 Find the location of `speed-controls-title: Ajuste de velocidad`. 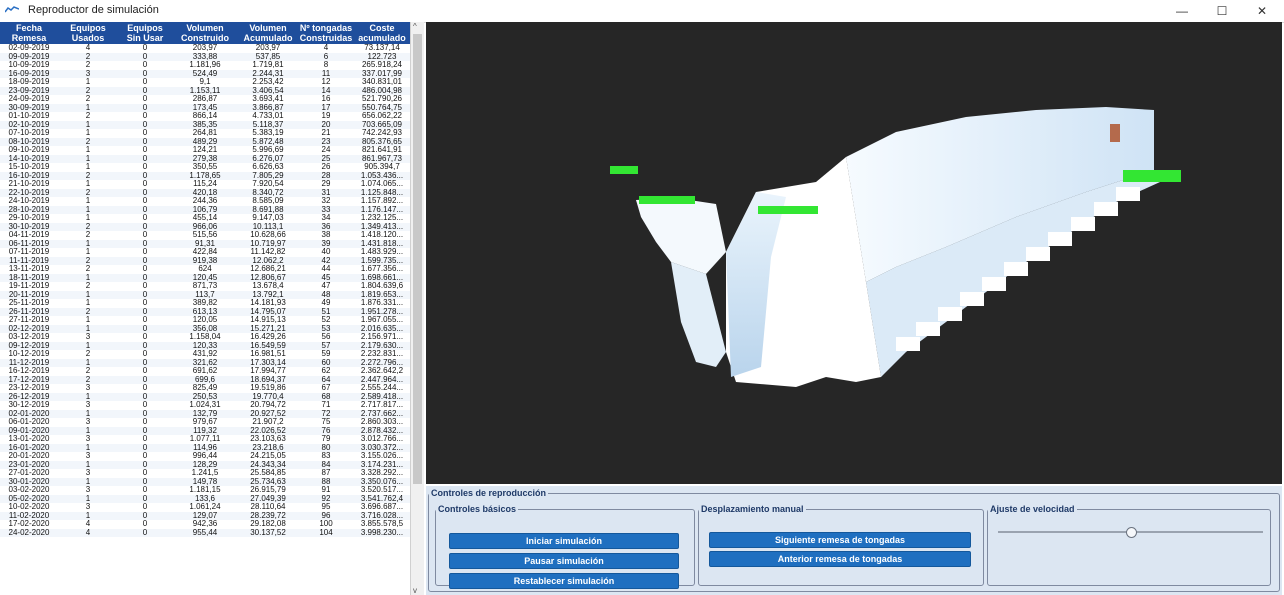

speed-controls-title: Ajuste de velocidad is located at coordinates (1032, 509).